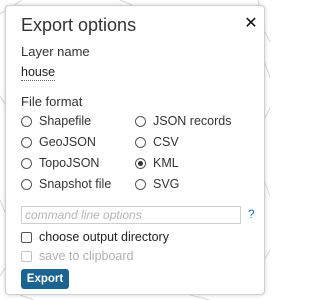  What do you see at coordinates (65, 121) in the screenshot?
I see `format-option-label: Shapefile` at bounding box center [65, 121].